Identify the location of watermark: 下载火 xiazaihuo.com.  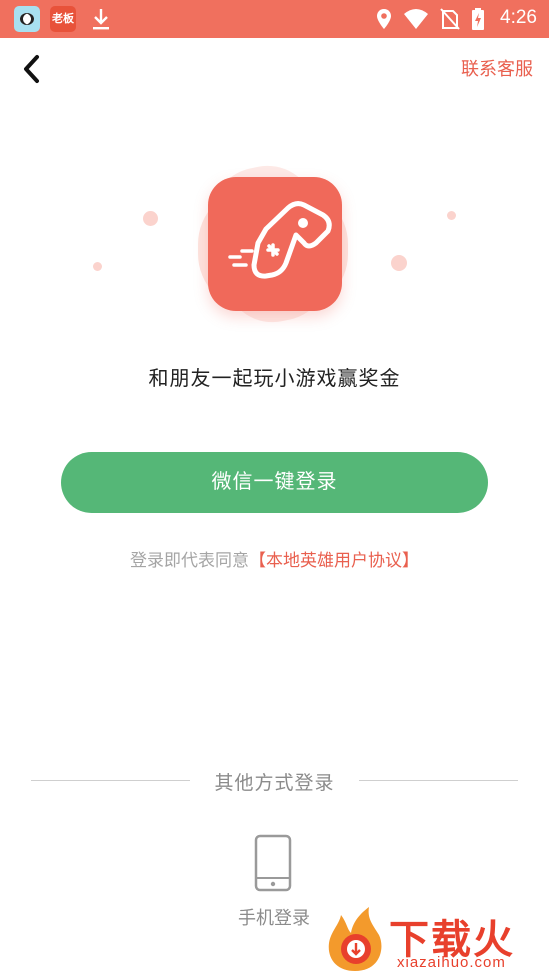
(435, 940).